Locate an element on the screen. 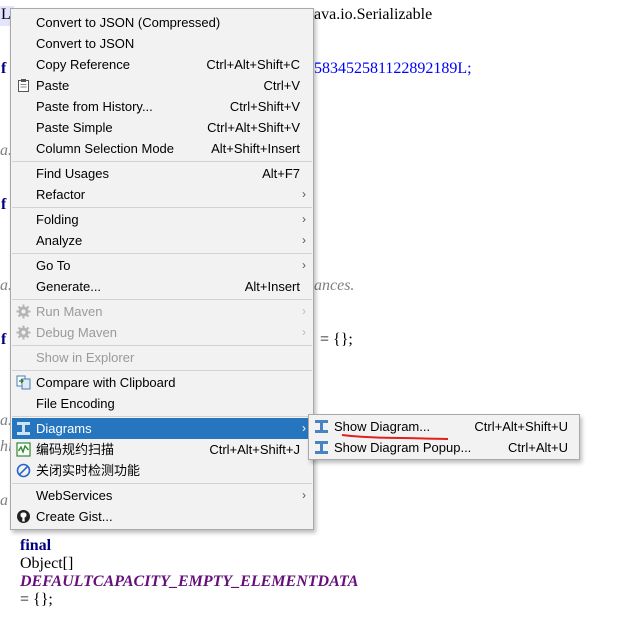 The height and width of the screenshot is (627, 621). menu-item-p3c-scan: 编码规约扫描 Ctrl+Alt+Shift+J is located at coordinates (162, 449).